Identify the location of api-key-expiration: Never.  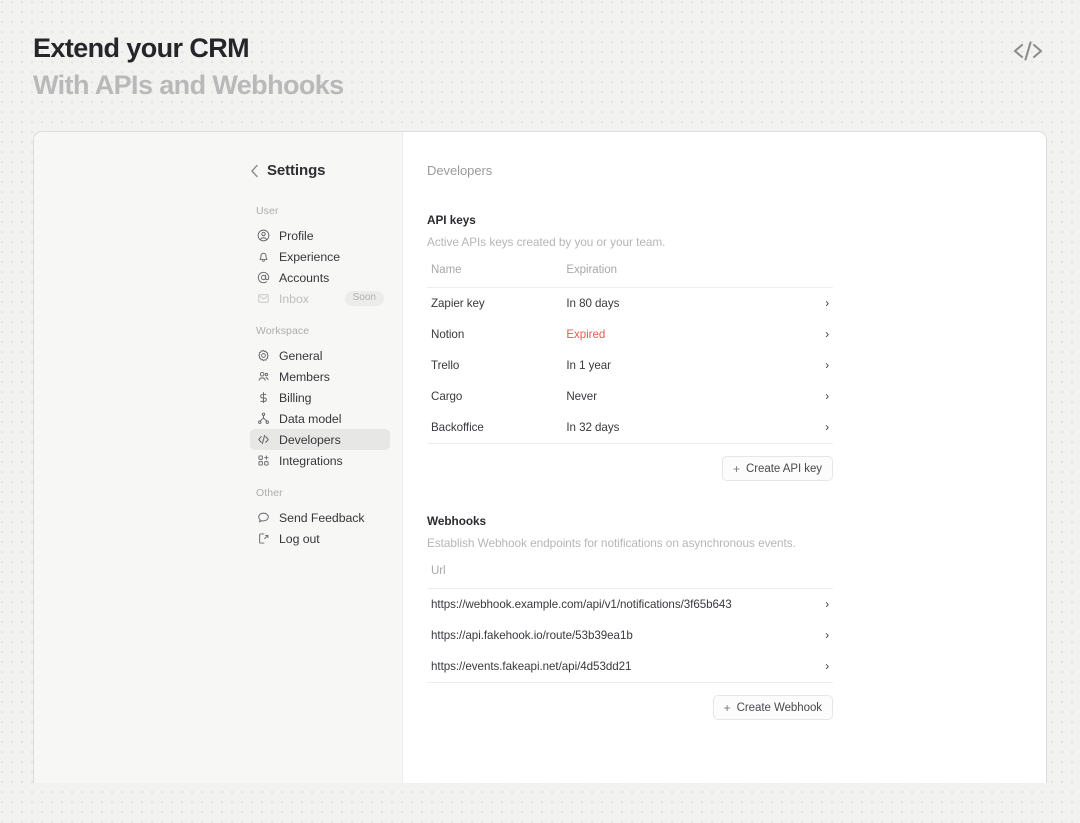
(582, 396).